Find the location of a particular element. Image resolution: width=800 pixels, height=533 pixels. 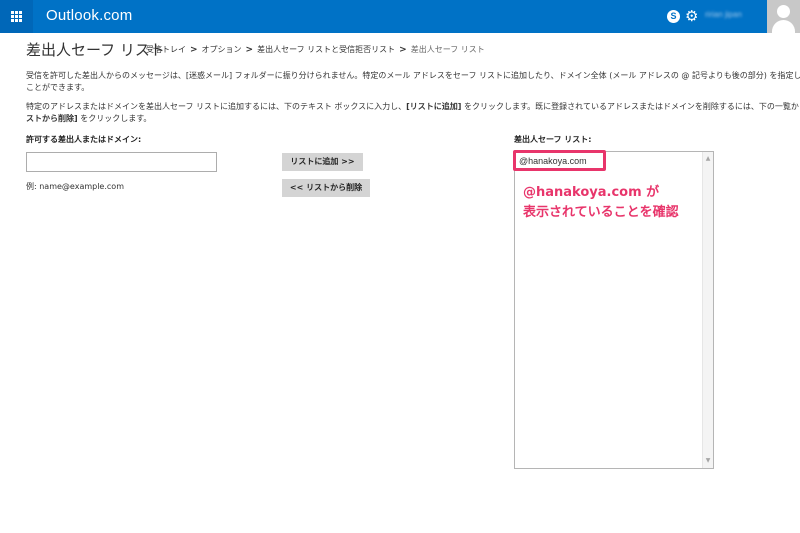

description-text: をクリックします。 is located at coordinates (114, 118).